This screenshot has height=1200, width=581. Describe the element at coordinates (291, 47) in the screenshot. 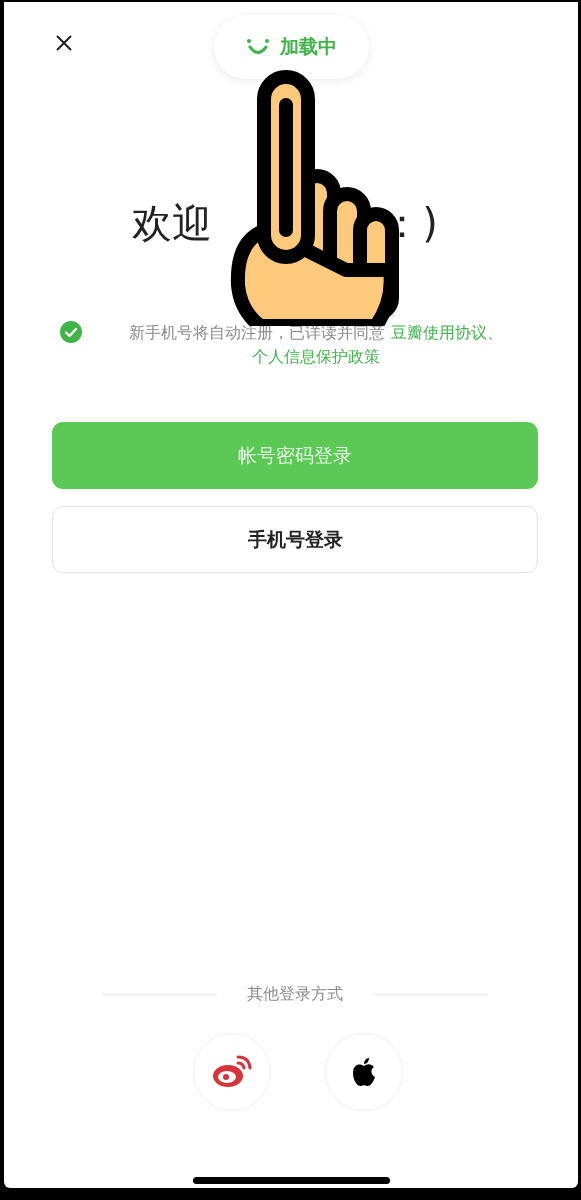

I see `loading-toast: 加载中` at that location.